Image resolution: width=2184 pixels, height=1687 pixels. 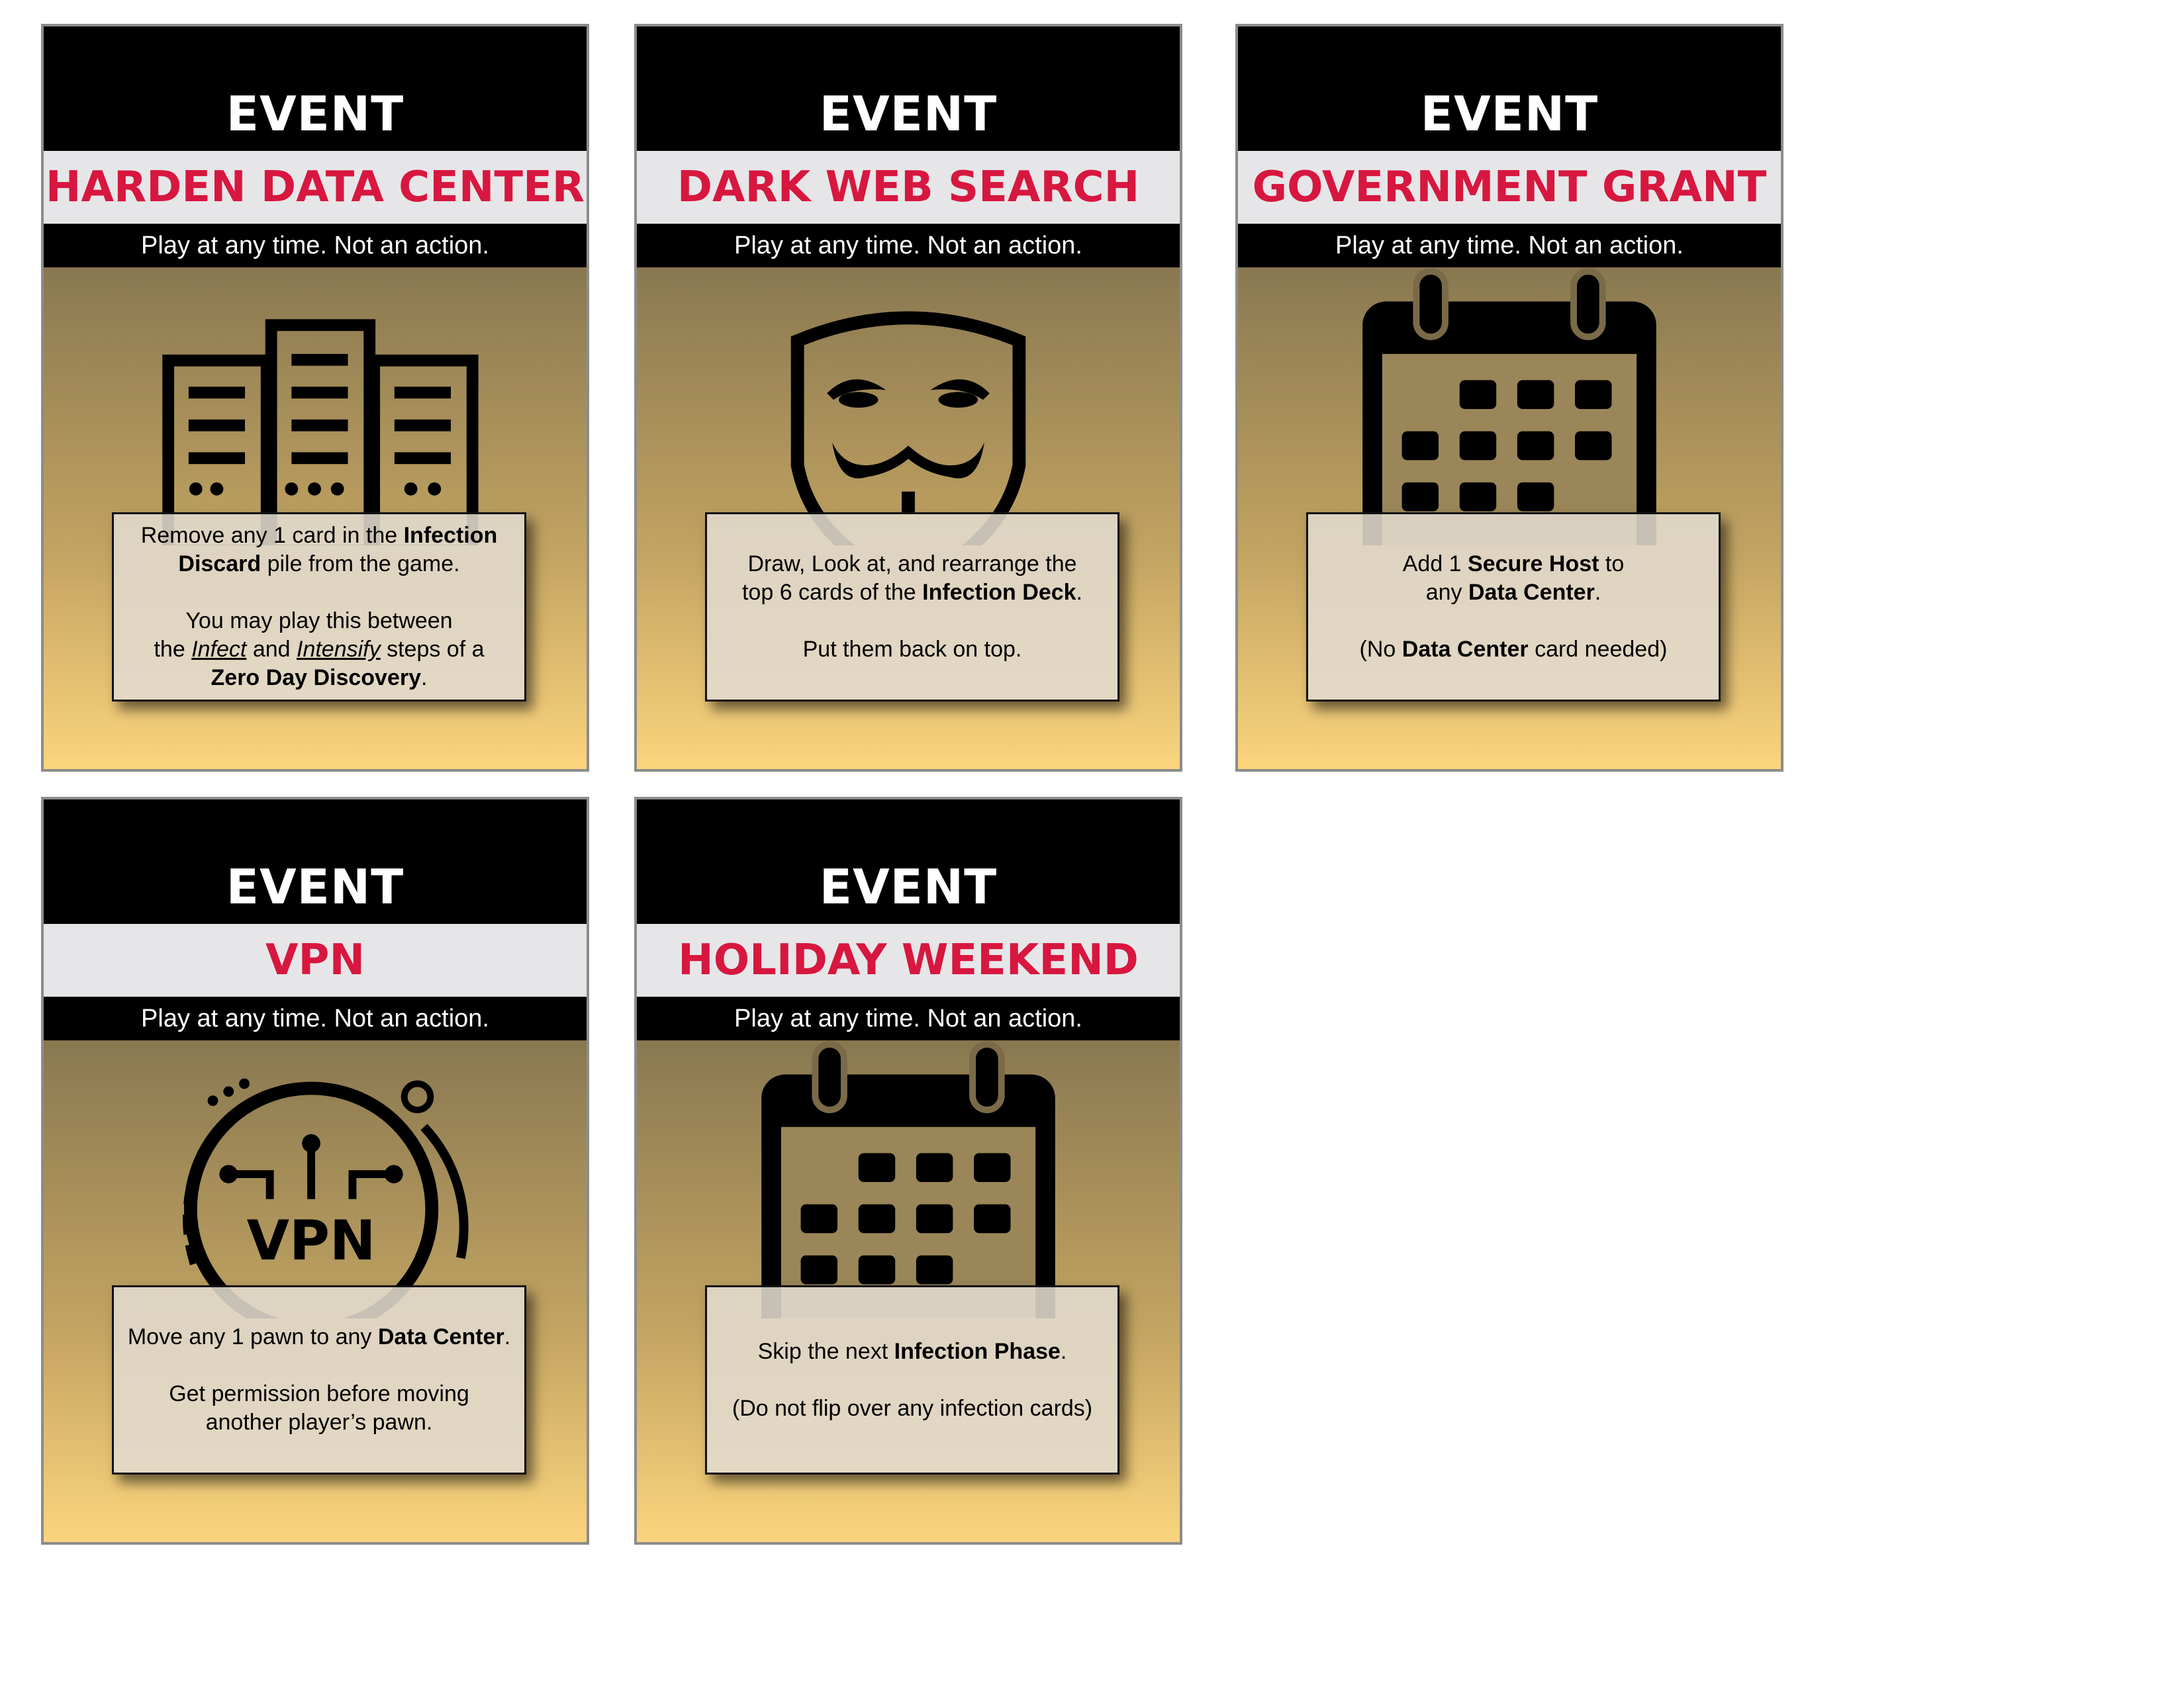 I want to click on effect-text: You may play this between, so click(x=319, y=620).